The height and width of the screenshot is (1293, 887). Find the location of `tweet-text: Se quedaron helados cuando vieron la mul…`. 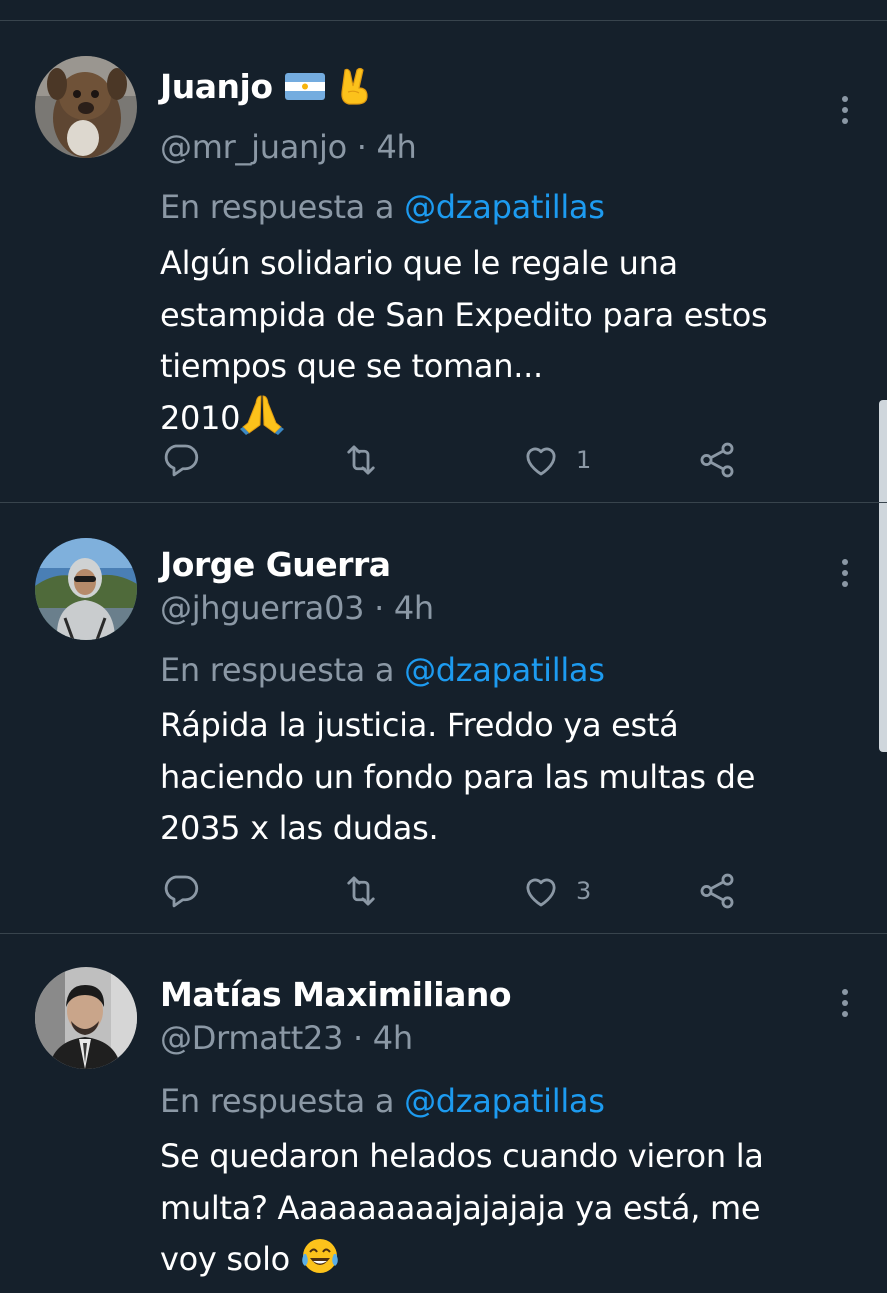

tweet-text: Se quedaron helados cuando vieron la mul… is located at coordinates (505, 1208).